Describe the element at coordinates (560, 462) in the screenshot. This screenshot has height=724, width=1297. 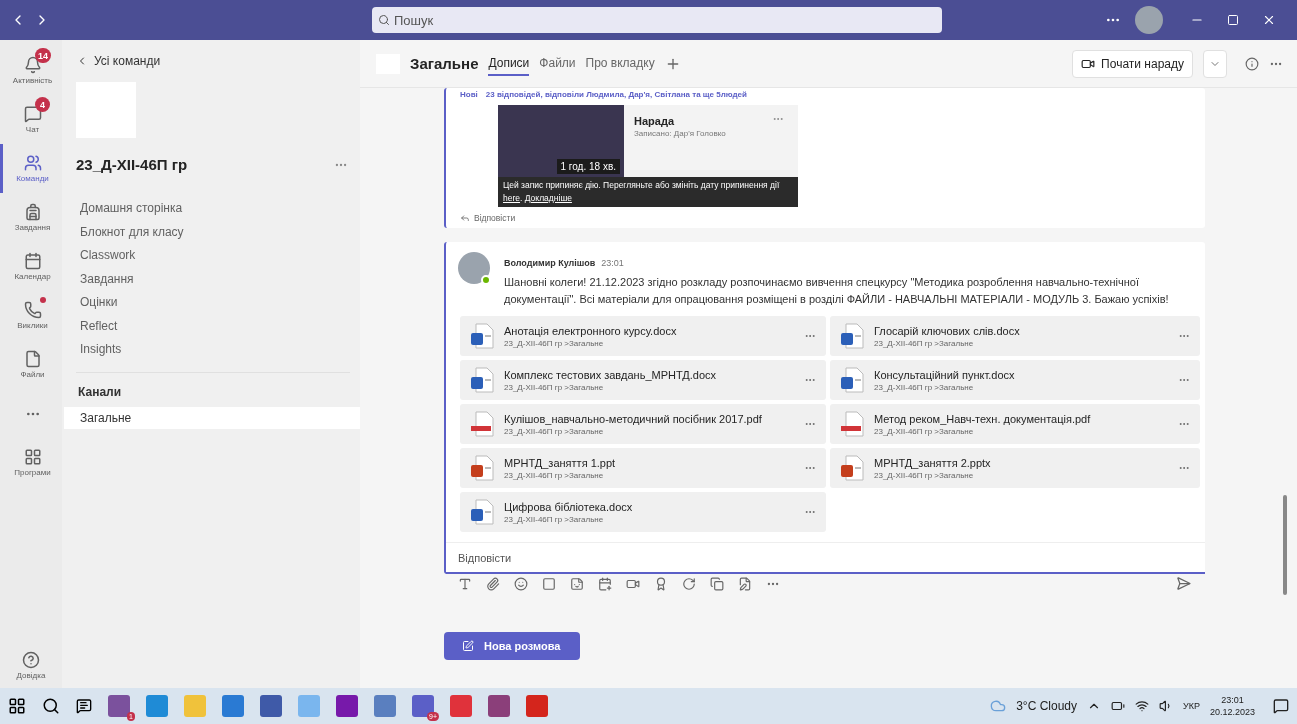
I see `file-name: МРНТД_заняття 1.ppt` at that location.